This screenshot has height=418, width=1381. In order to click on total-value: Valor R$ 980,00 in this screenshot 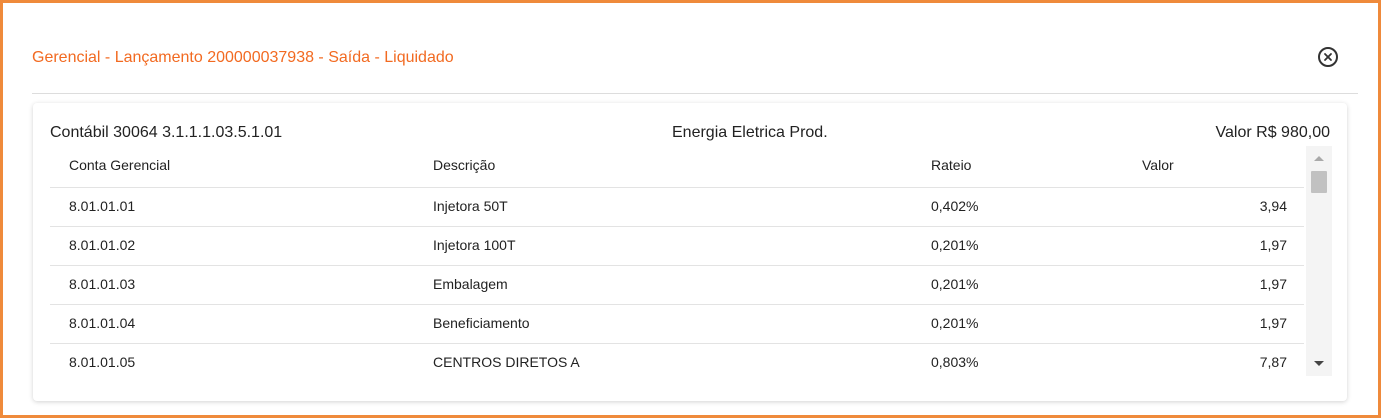, I will do `click(1272, 132)`.